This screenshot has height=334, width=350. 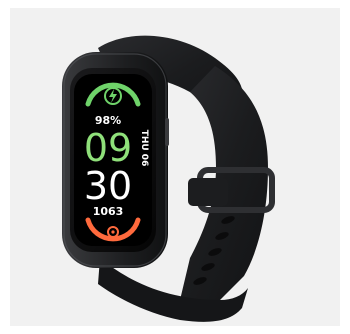 I want to click on date-display: THU 06, so click(x=144, y=148).